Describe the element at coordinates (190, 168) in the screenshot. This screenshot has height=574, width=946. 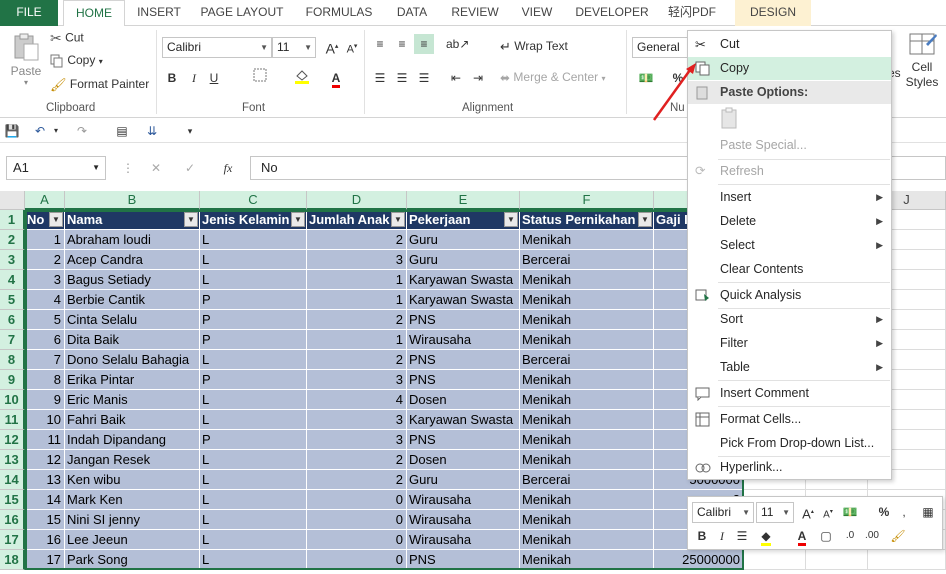
I see `enter-icon: ✓` at that location.